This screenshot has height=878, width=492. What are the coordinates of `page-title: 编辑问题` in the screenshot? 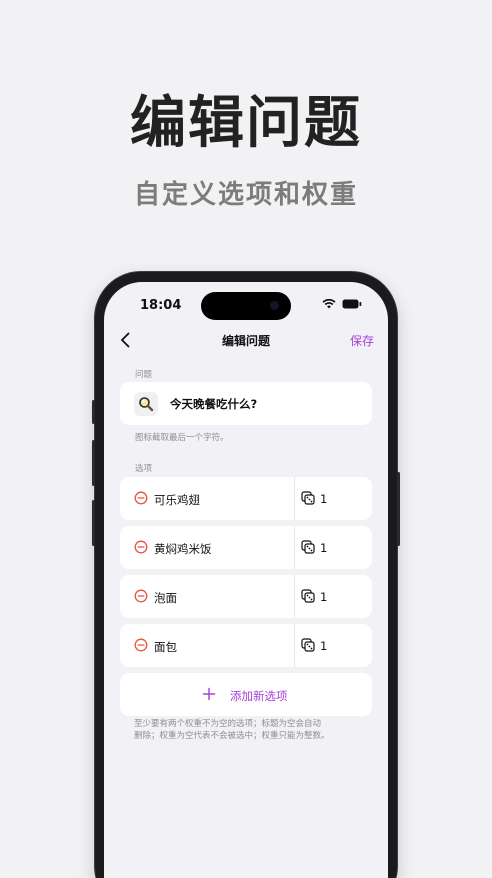 It's located at (245, 341).